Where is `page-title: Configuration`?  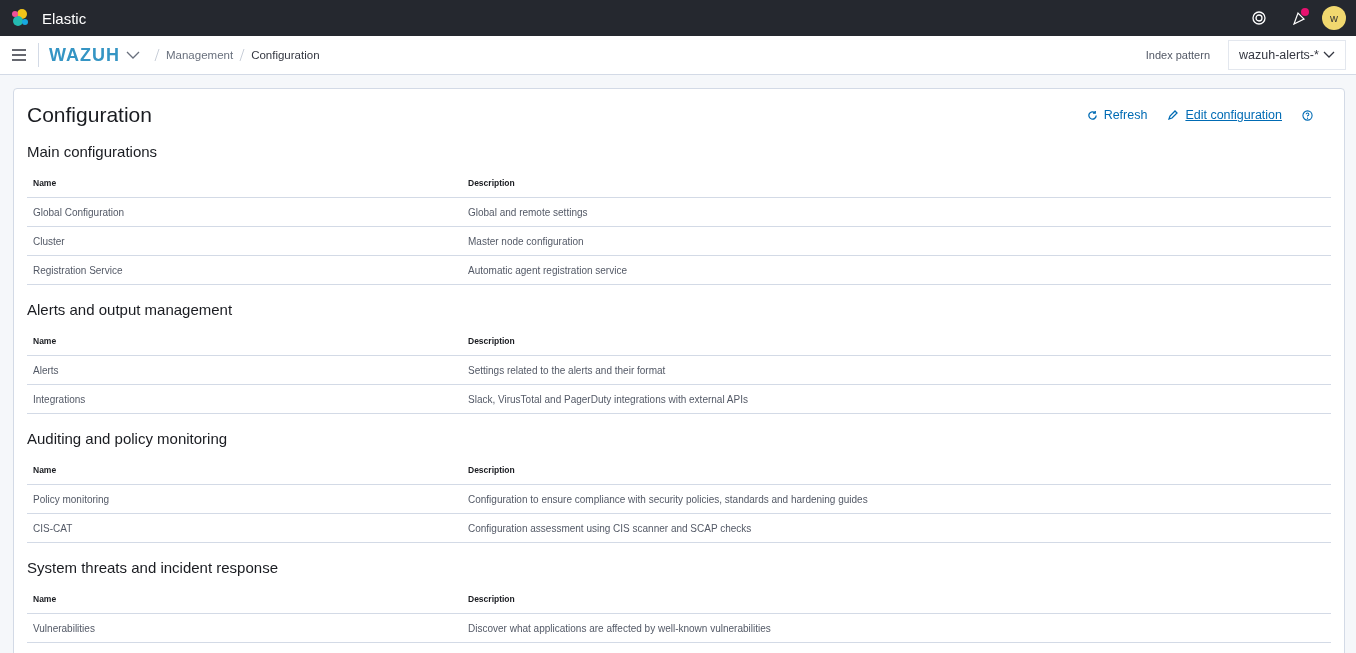 page-title: Configuration is located at coordinates (90, 115).